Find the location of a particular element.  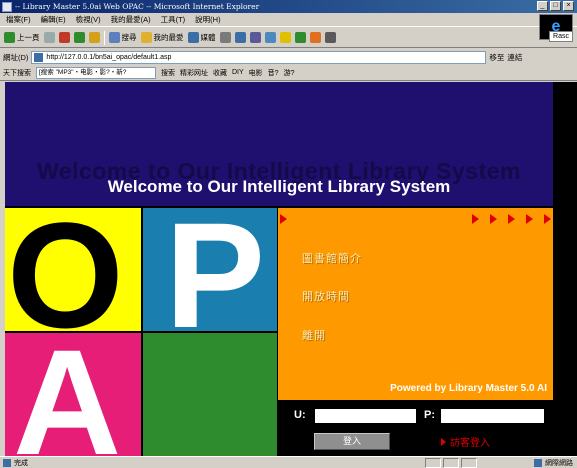

tile-o: O is located at coordinates (73, 269).